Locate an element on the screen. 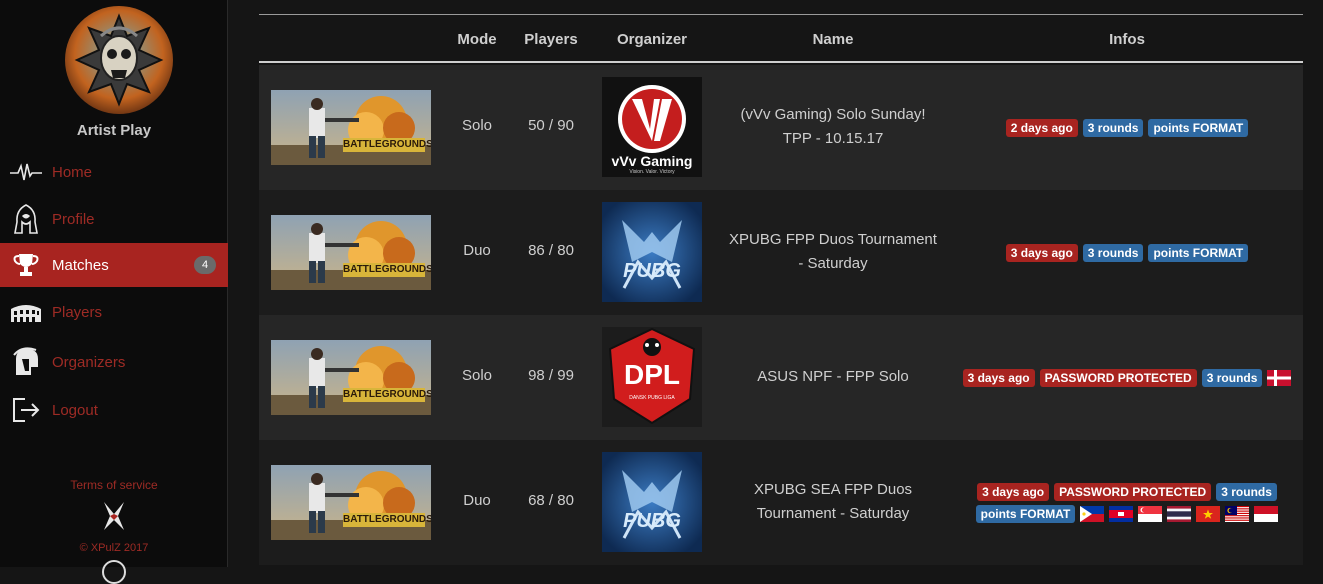  match-infos: 3 days ago 3 rounds points FORMAT is located at coordinates (1127, 253).